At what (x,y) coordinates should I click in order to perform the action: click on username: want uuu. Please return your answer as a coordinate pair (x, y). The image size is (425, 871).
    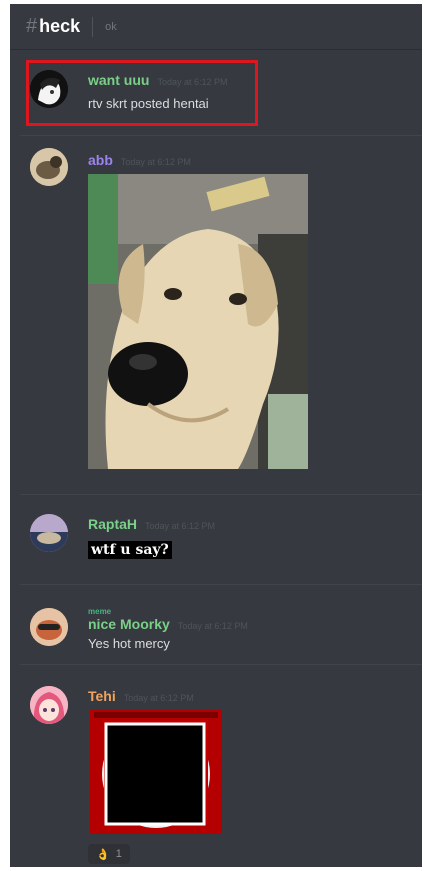
    Looking at the image, I should click on (118, 80).